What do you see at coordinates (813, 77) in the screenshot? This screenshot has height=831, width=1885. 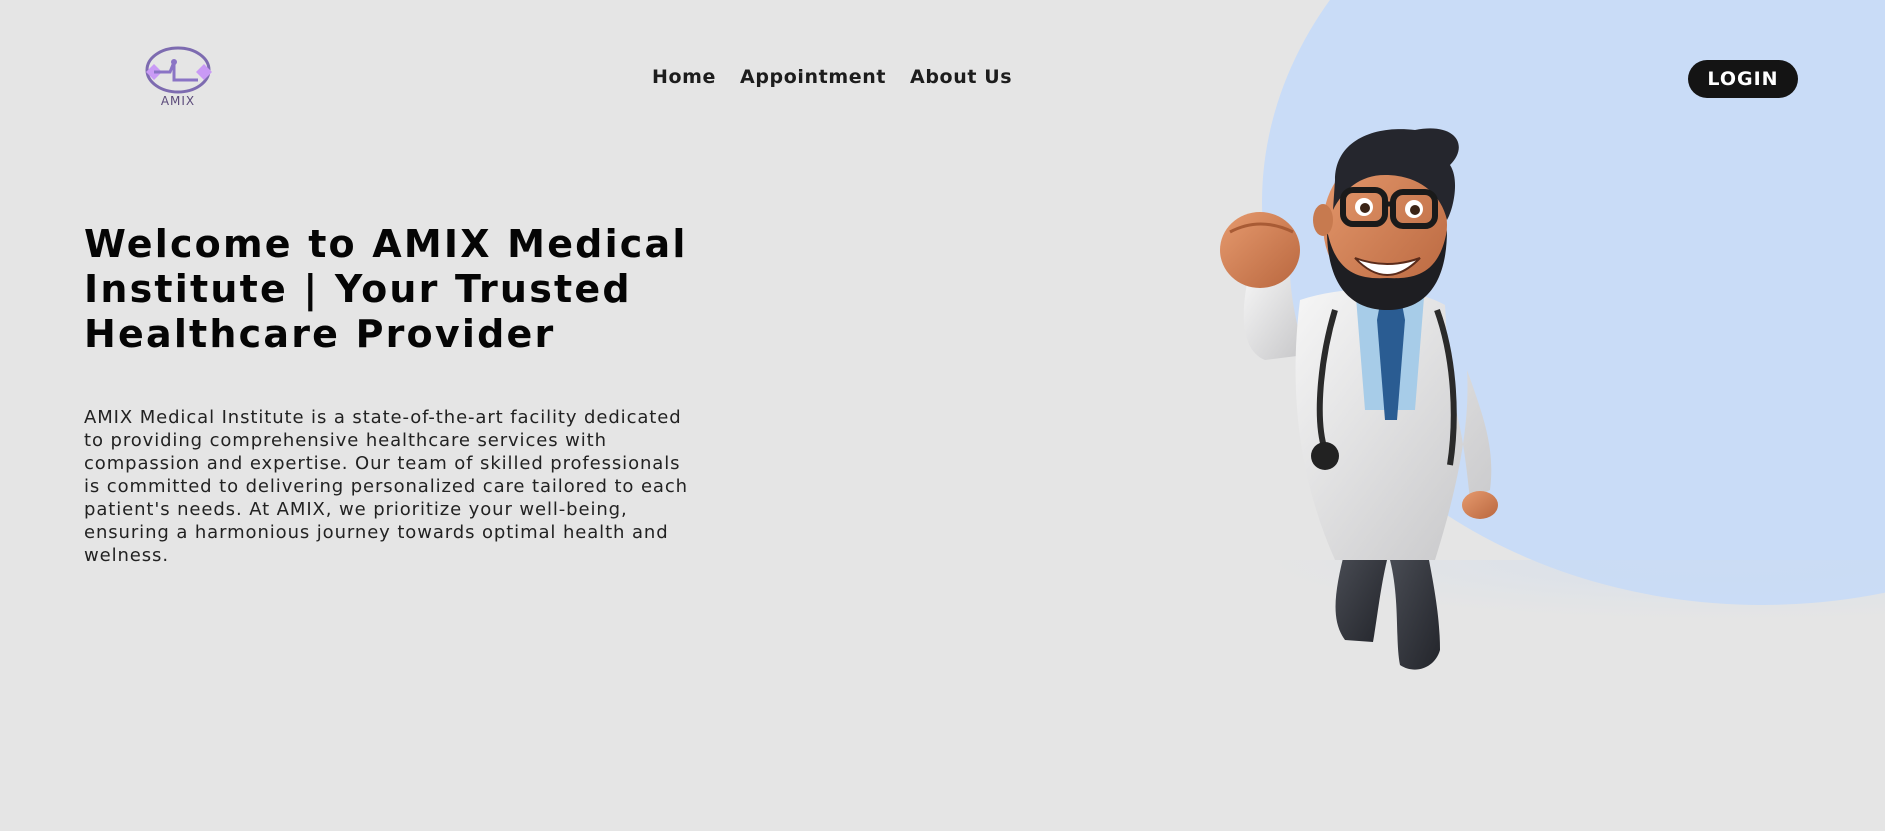 I see `nav-appointment-link: Appointment` at bounding box center [813, 77].